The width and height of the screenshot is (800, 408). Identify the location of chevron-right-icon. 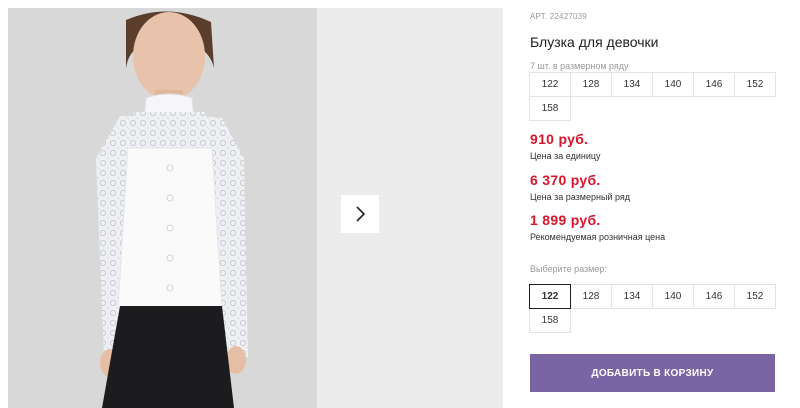
(361, 214).